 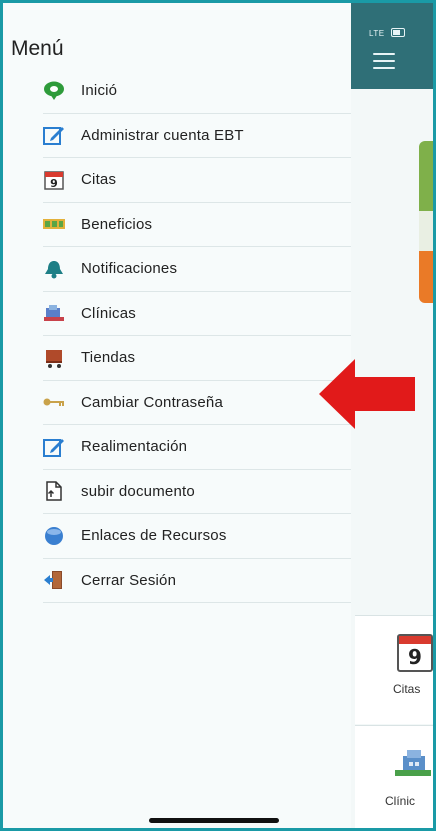 What do you see at coordinates (108, 358) in the screenshot?
I see `menu-item-label: Tiendas` at bounding box center [108, 358].